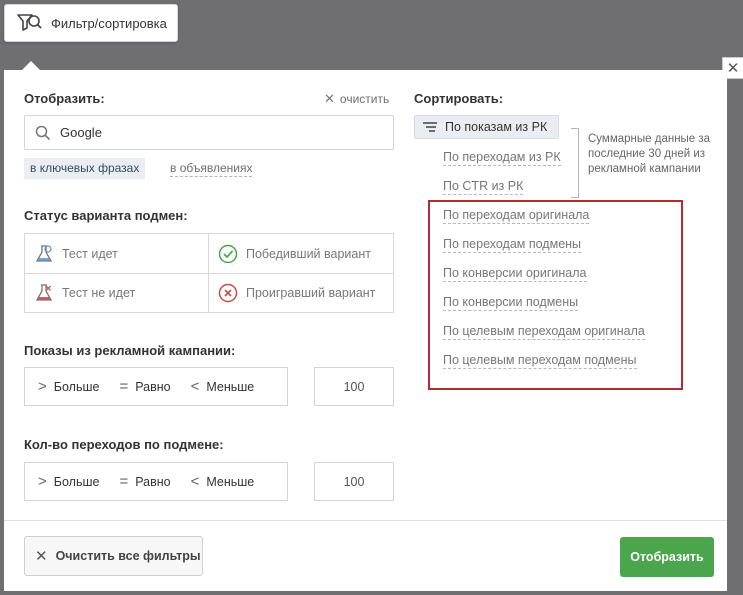 Image resolution: width=743 pixels, height=595 pixels. What do you see at coordinates (130, 350) in the screenshot?
I see `impressions-heading: Показы из рекламной кампании:` at bounding box center [130, 350].